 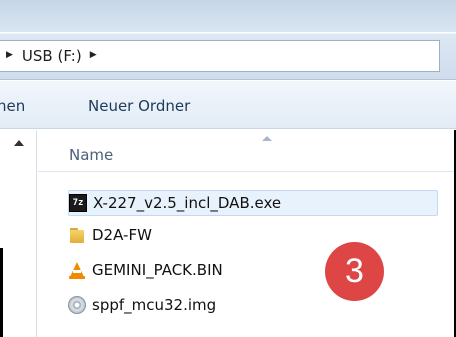 I want to click on step-number-badge: 3, so click(x=354, y=271).